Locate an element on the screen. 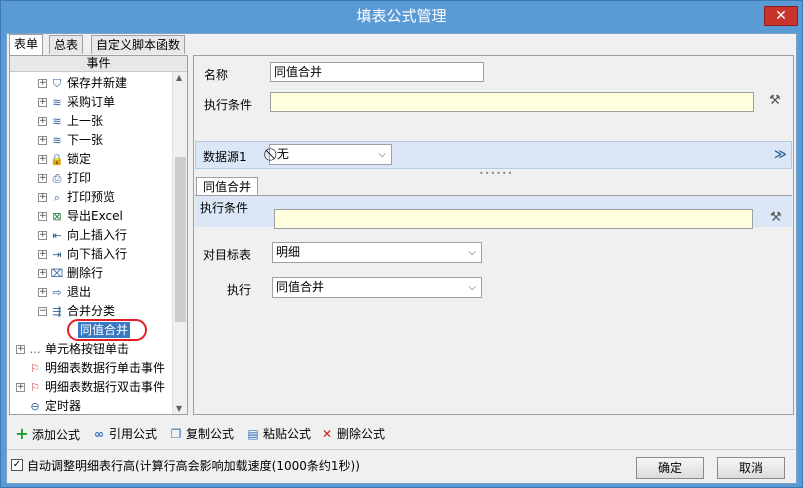  tree-item-timer: +⊖定时器 is located at coordinates (48, 406).